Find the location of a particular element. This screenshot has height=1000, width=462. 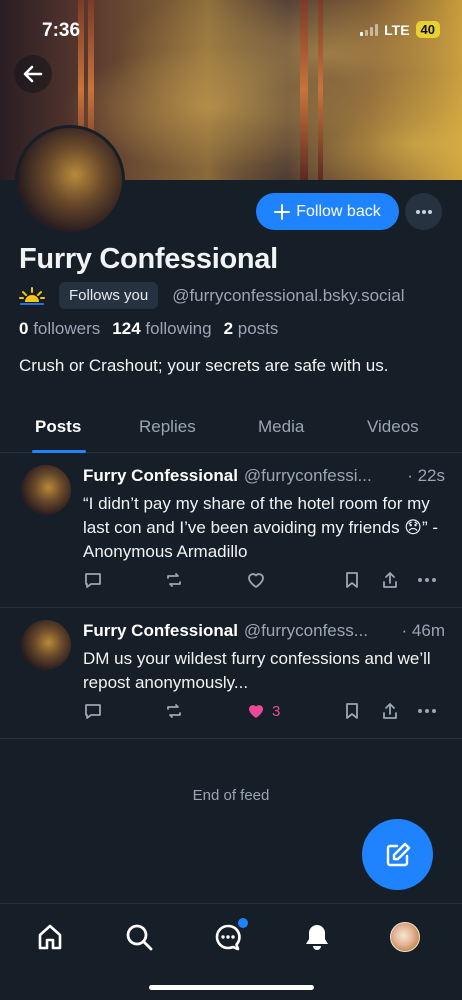

post-time: · 46m is located at coordinates (423, 630).